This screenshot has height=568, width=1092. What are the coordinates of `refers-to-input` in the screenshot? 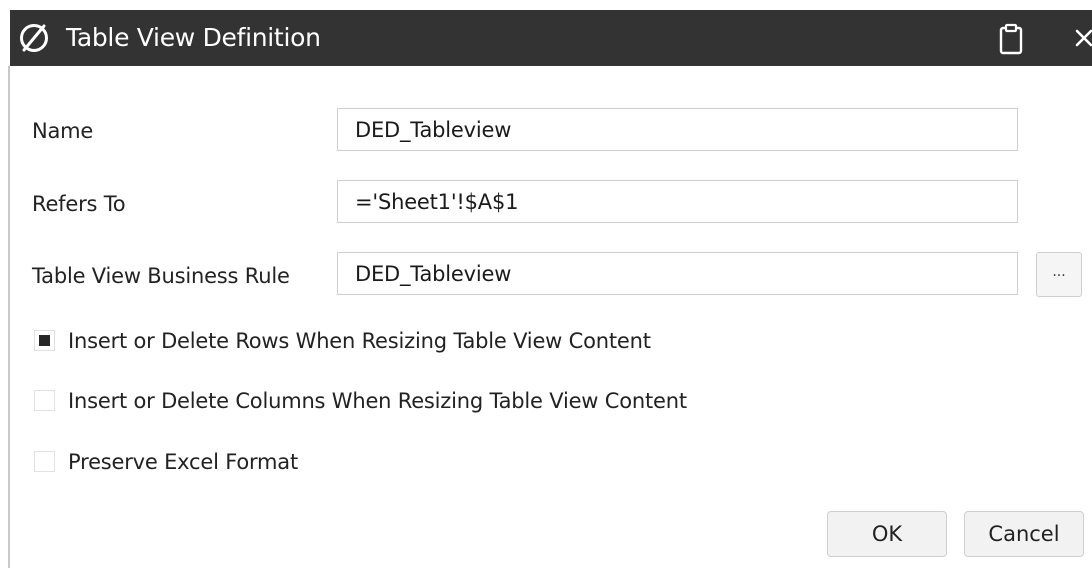 It's located at (677, 201).